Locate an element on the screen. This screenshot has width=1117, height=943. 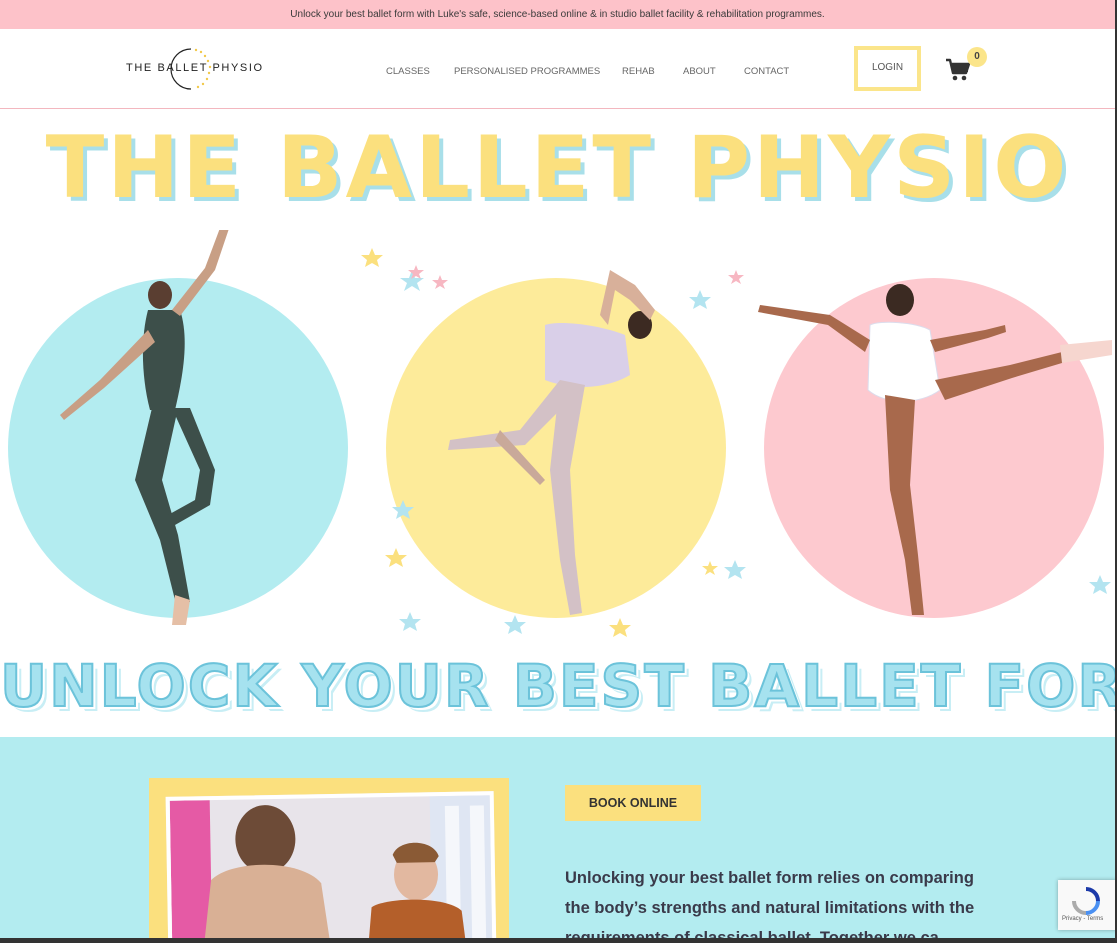
hero-title: THE BALLET PHYSIO is located at coordinates (557, 168).